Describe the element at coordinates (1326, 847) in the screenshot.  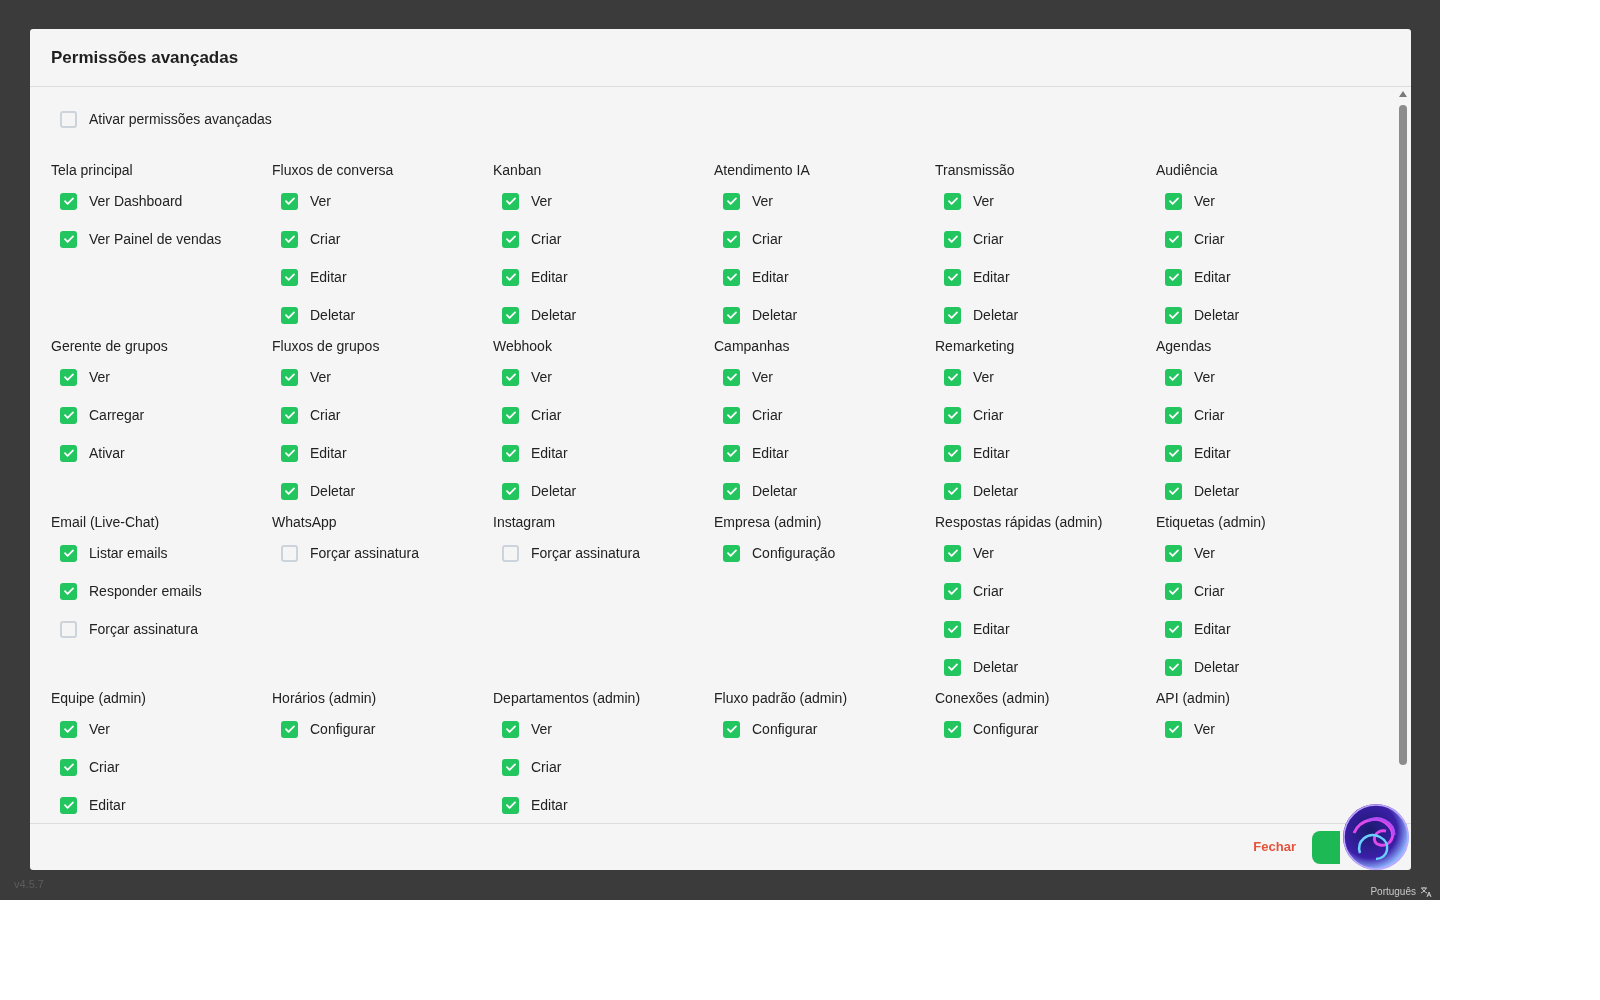
I see `action-button` at that location.